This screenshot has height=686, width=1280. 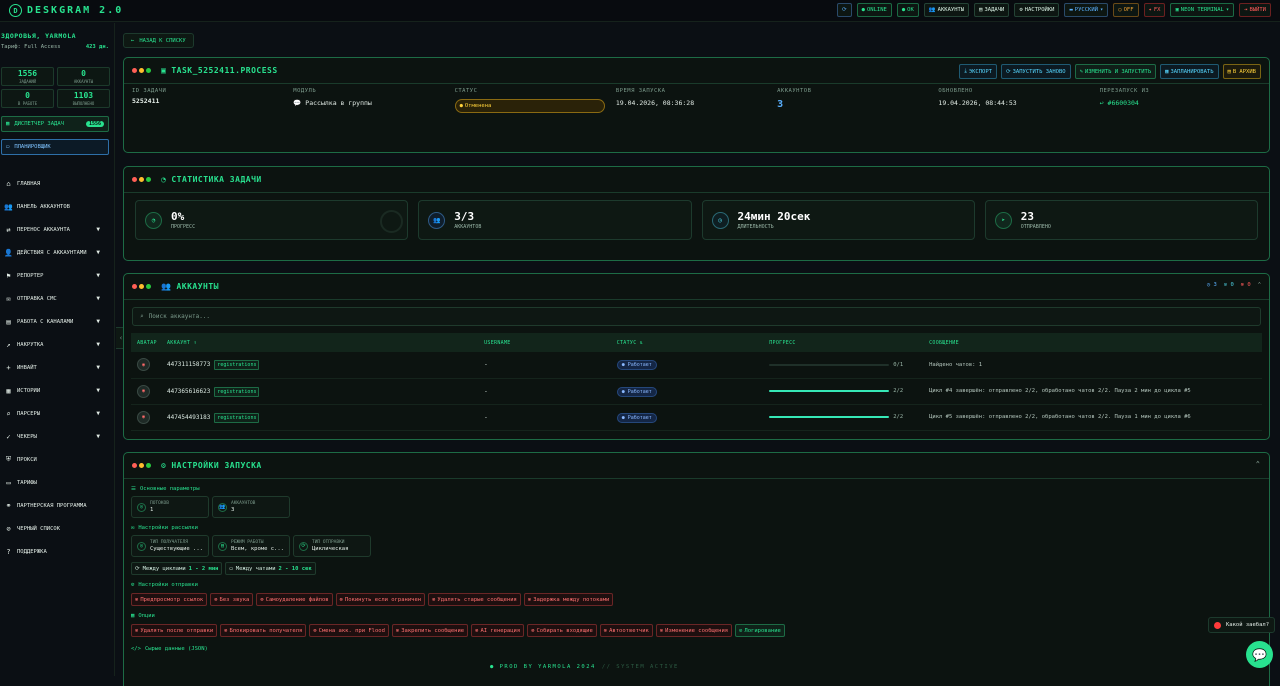 I want to click on flag-label: Покинуть если ограничен, so click(x=383, y=599).